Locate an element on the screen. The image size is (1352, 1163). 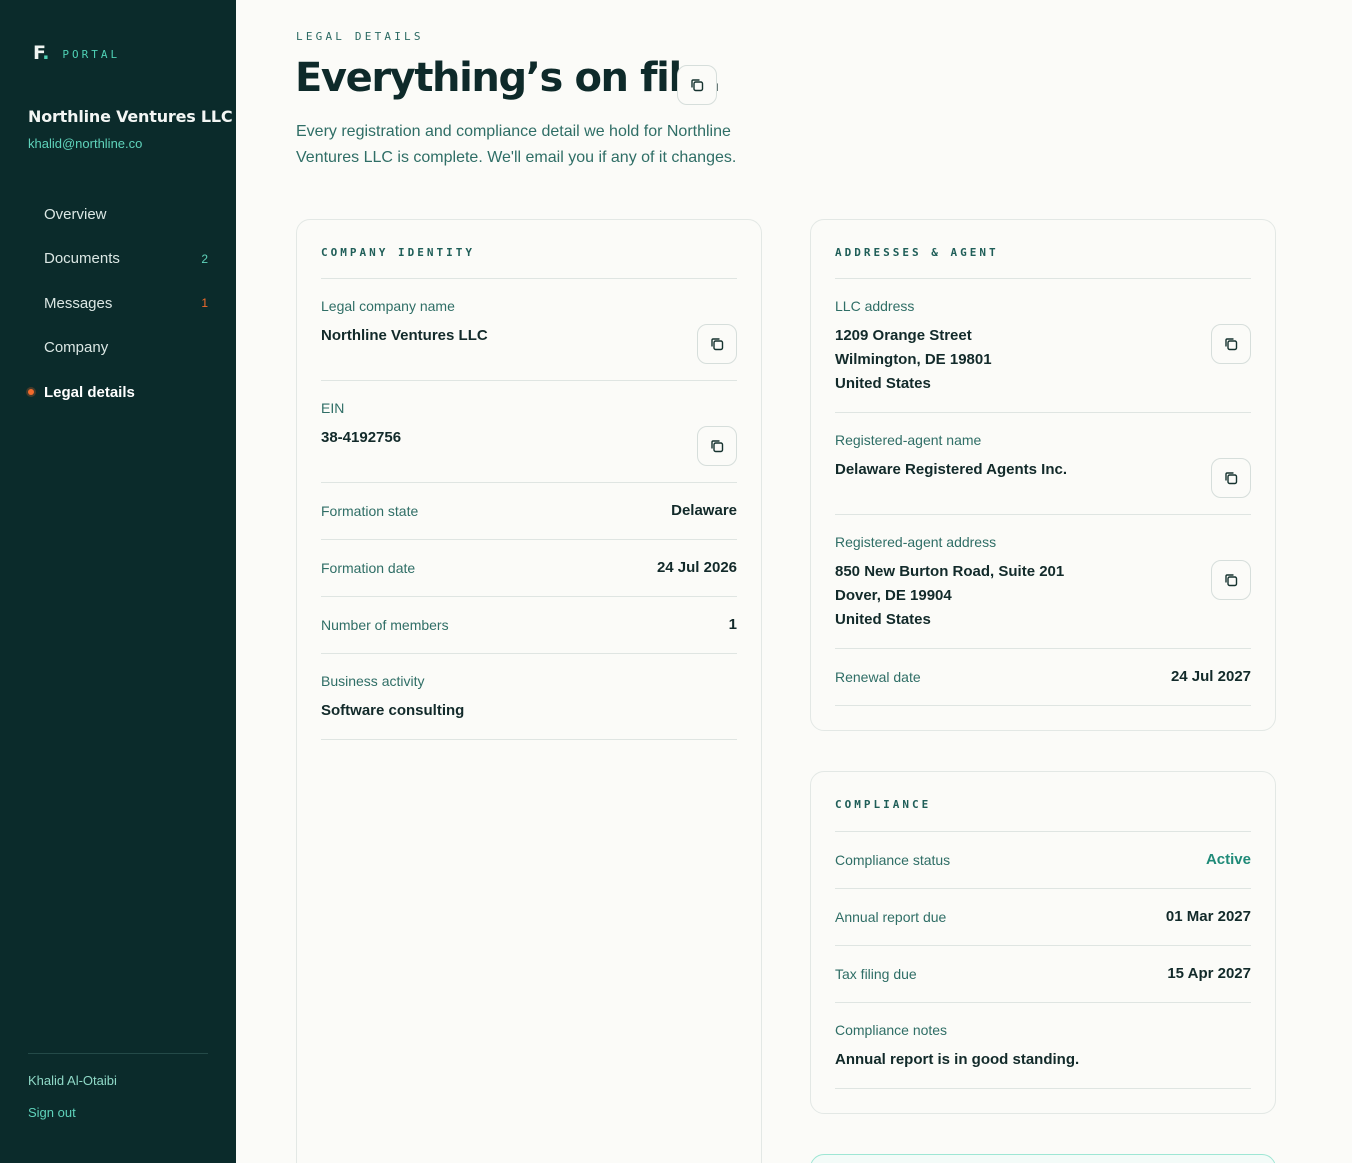
ein-value: 38-4192756 is located at coordinates (361, 437).